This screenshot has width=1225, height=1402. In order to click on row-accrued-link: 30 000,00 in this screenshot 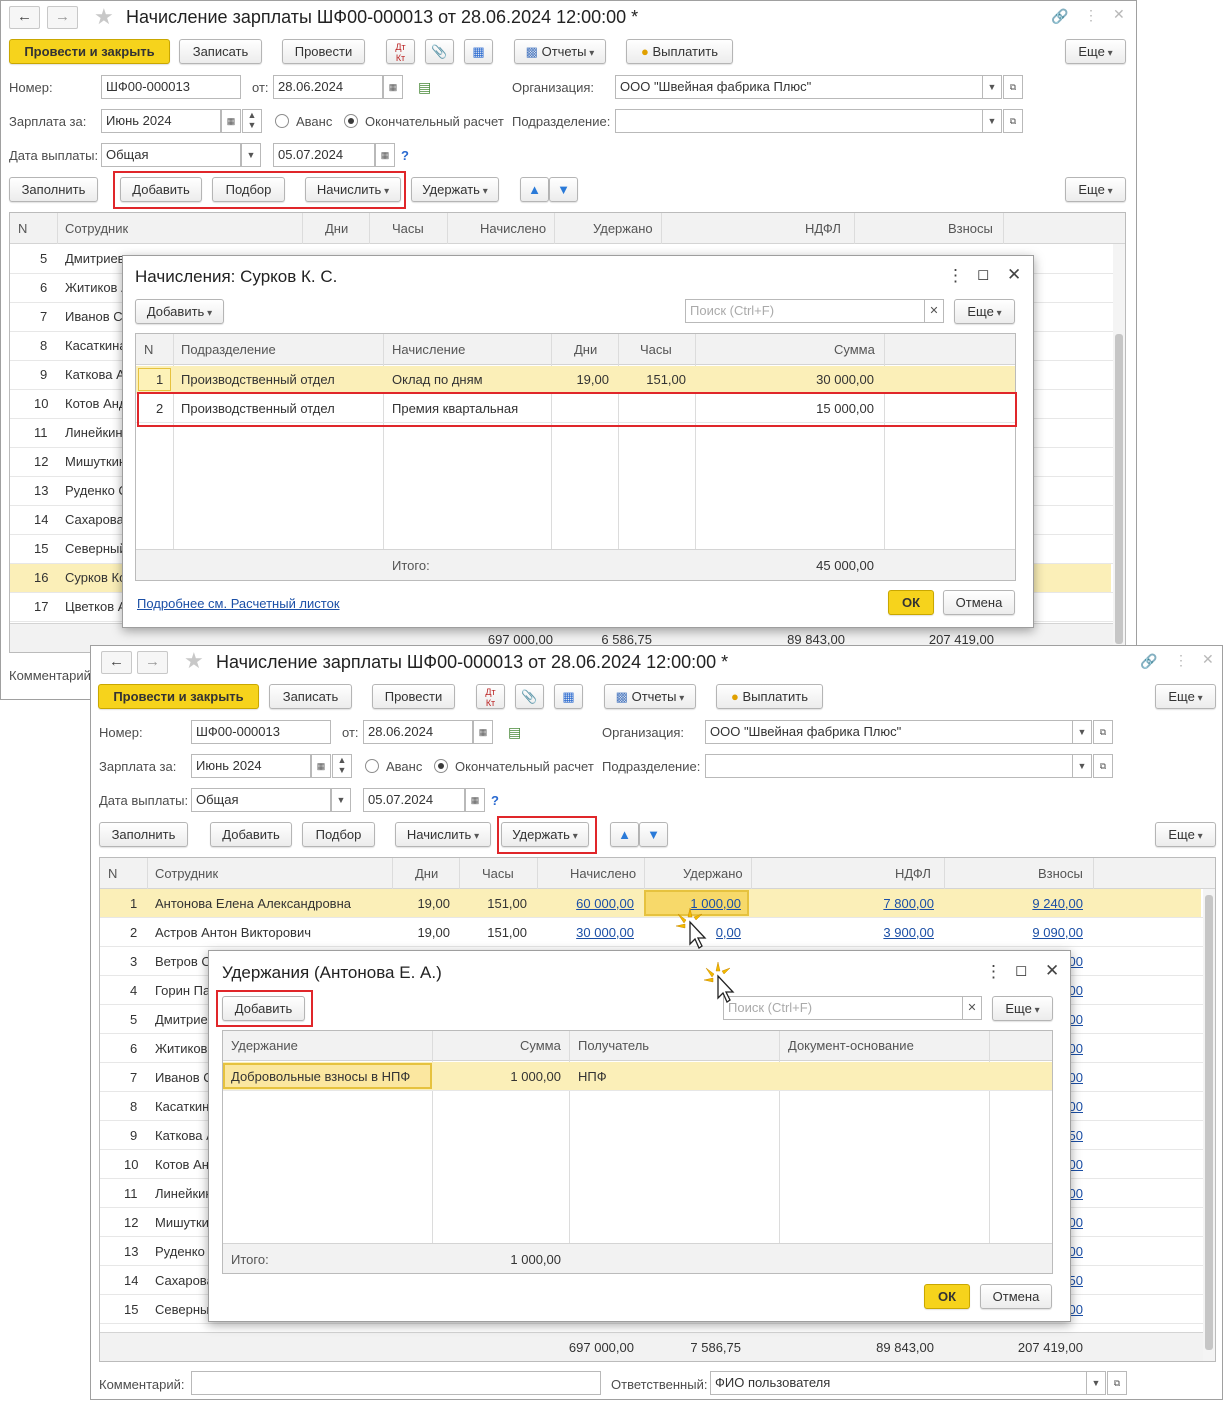, I will do `click(605, 932)`.